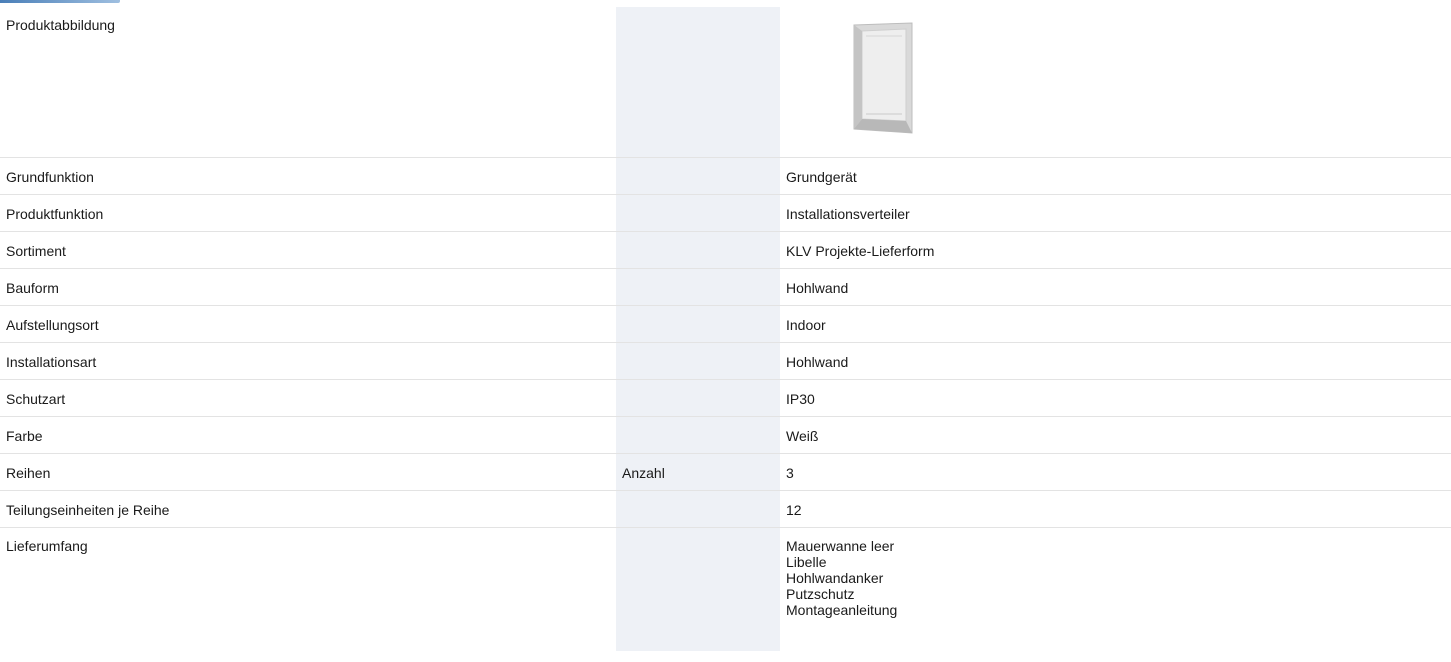  What do you see at coordinates (47, 545) in the screenshot?
I see `row-label: Lieferumfang` at bounding box center [47, 545].